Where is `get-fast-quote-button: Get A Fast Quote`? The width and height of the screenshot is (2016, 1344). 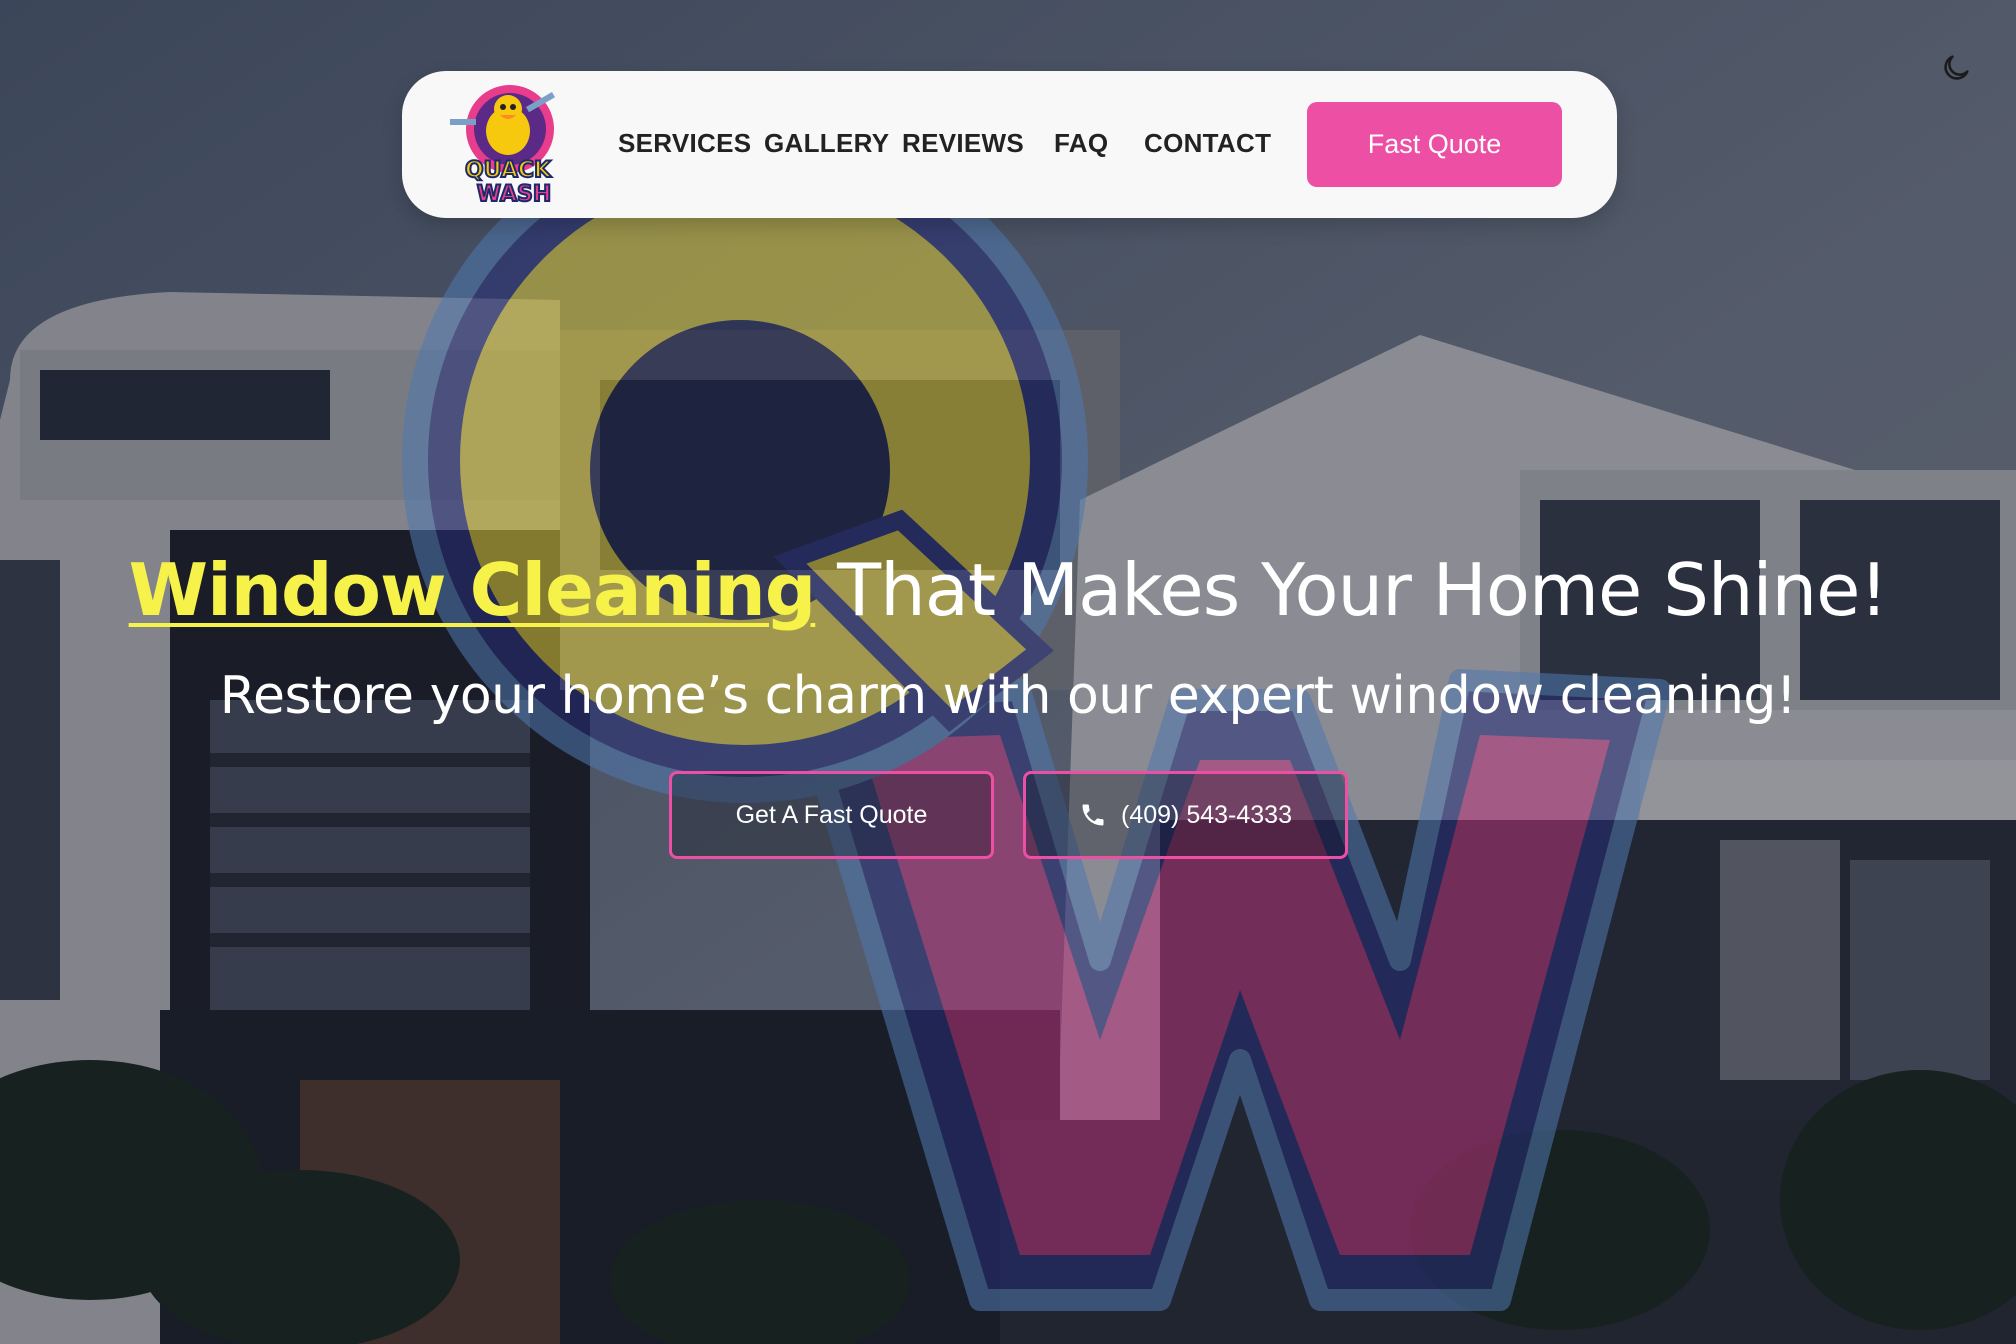 get-fast-quote-button: Get A Fast Quote is located at coordinates (831, 815).